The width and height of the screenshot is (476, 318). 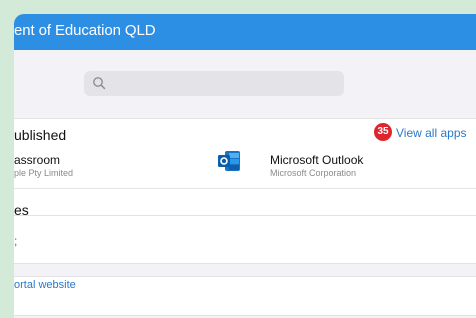 What do you see at coordinates (383, 132) in the screenshot?
I see `app-count-badge: 35` at bounding box center [383, 132].